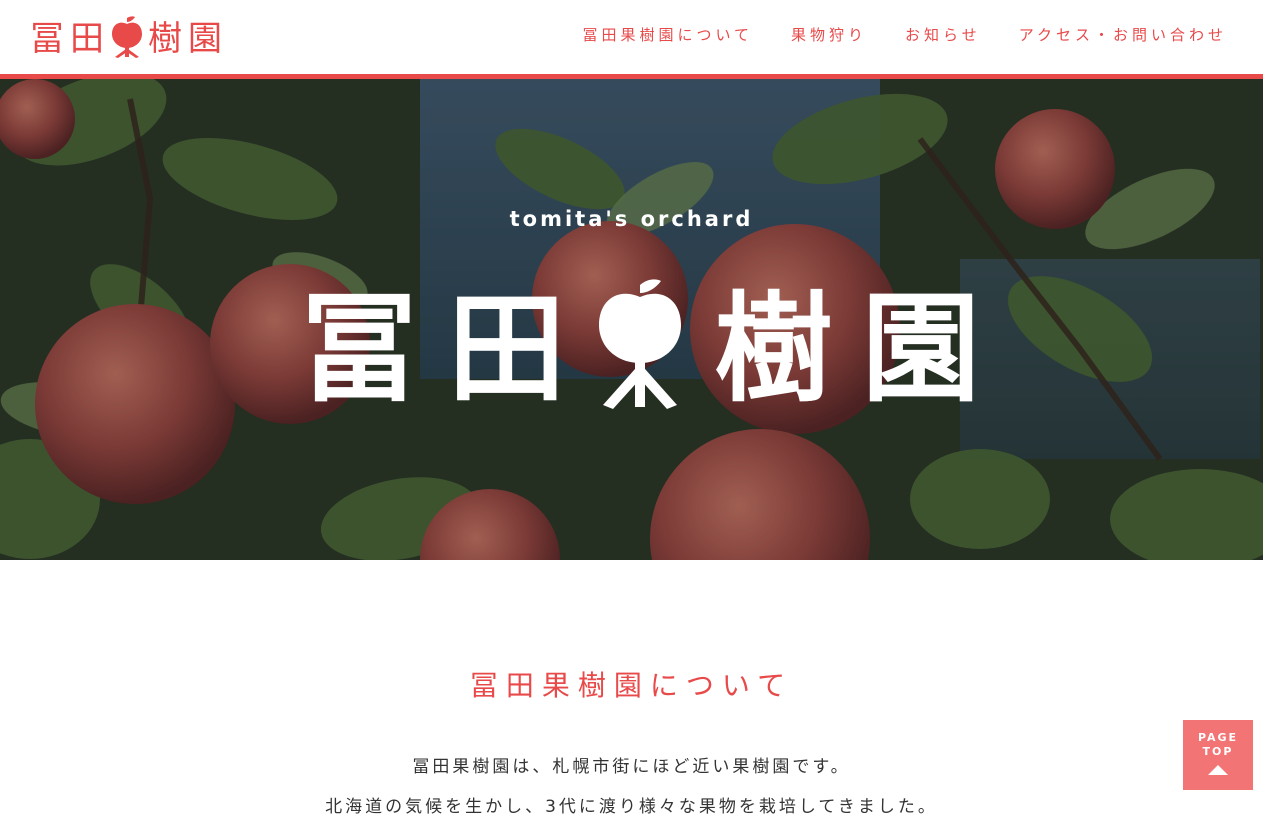 Image resolution: width=1263 pixels, height=817 pixels. Describe the element at coordinates (1218, 737) in the screenshot. I see `page-top-label: PAGE` at that location.